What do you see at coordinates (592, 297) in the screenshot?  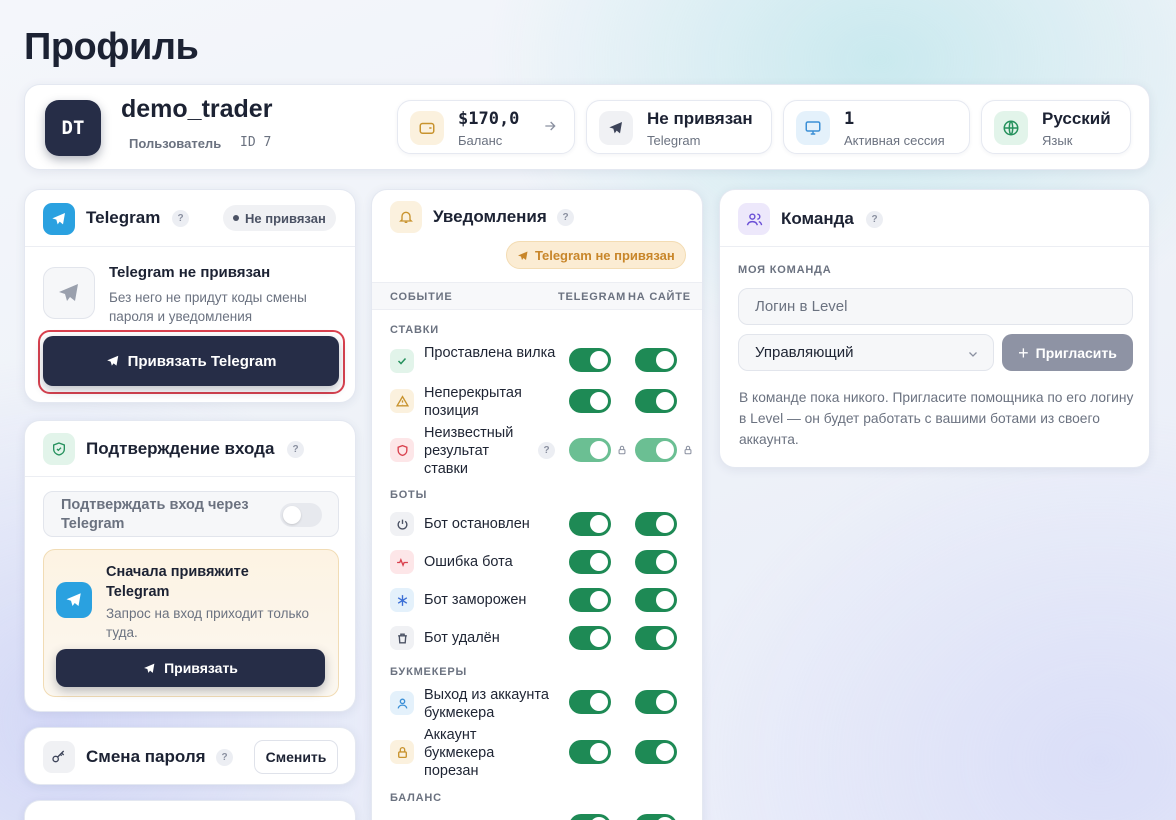 I see `col-telegram: TELEGRAM` at bounding box center [592, 297].